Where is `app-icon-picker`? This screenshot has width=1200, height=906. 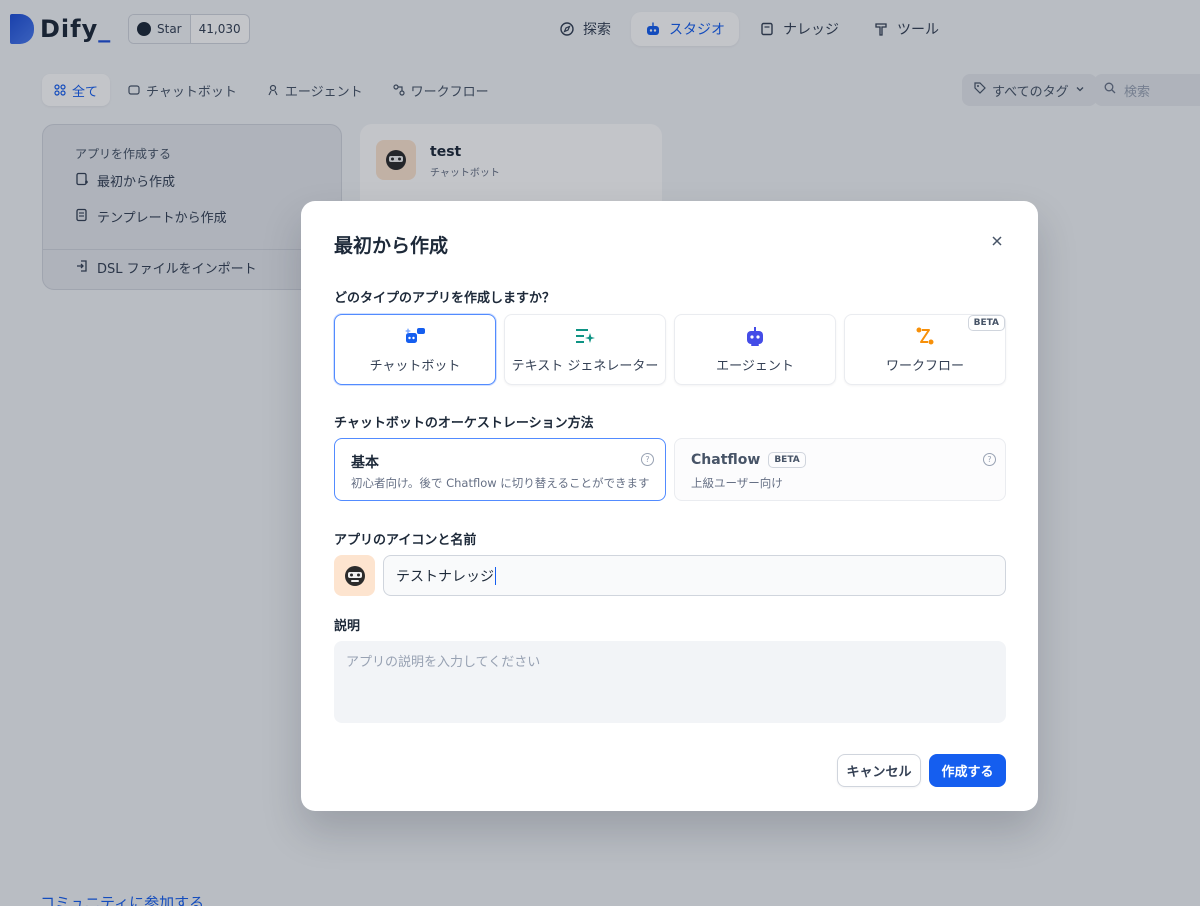
app-icon-picker is located at coordinates (354, 575).